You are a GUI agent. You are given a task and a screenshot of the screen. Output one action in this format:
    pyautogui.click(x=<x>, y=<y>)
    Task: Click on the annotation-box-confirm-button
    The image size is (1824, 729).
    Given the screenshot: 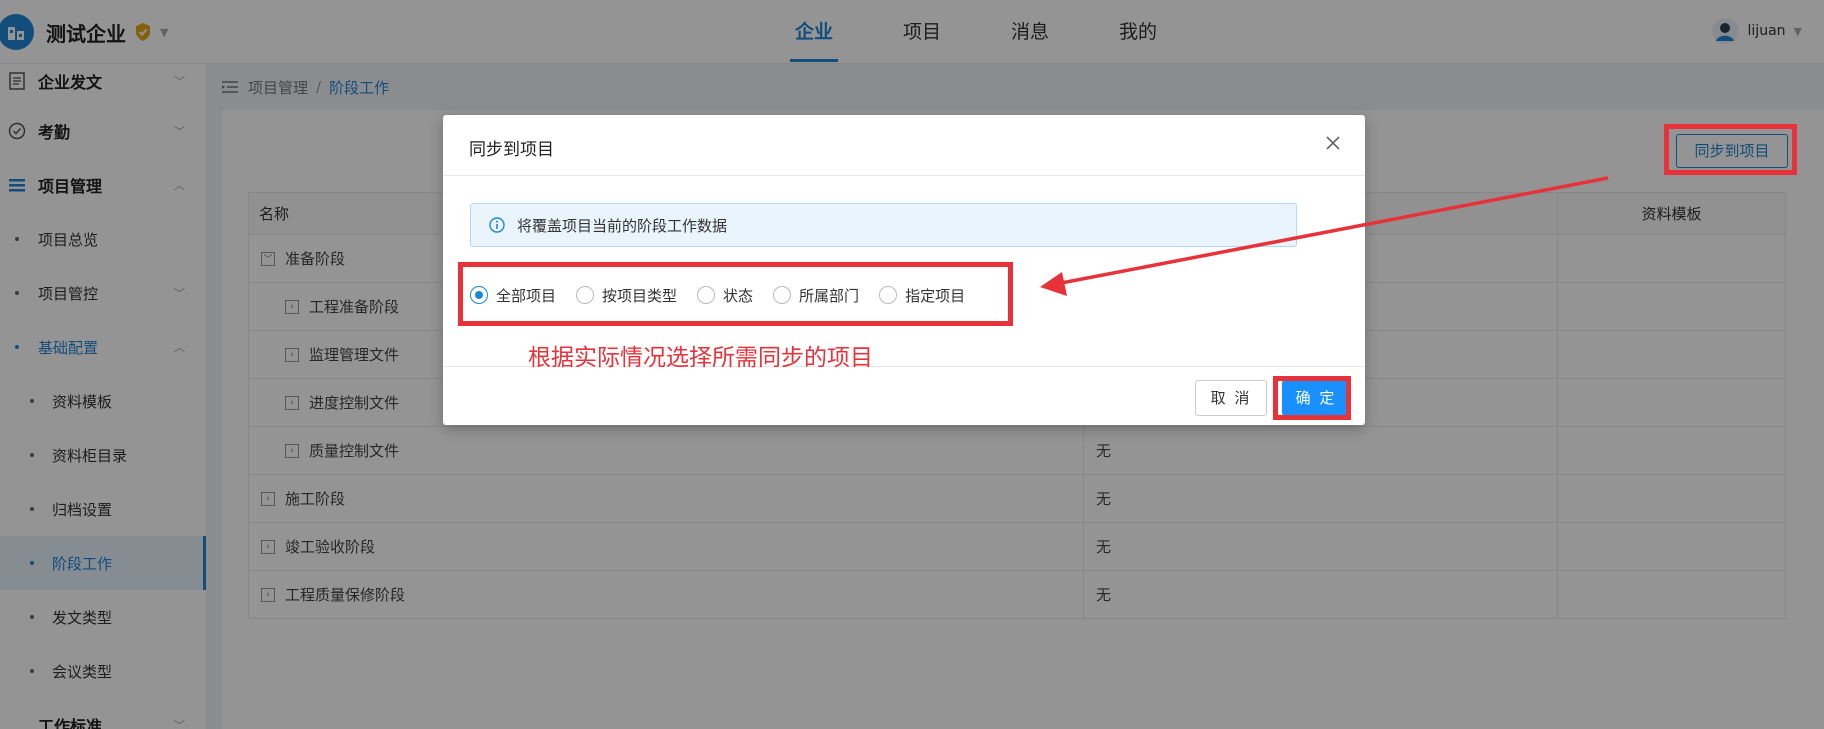 What is the action you would take?
    pyautogui.click(x=1312, y=398)
    